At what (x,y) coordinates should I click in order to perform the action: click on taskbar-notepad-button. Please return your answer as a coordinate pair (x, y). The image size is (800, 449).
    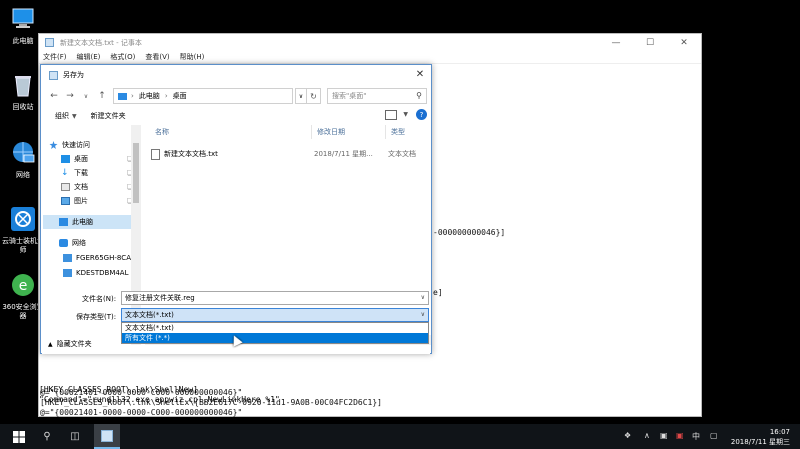
    Looking at the image, I should click on (107, 436).